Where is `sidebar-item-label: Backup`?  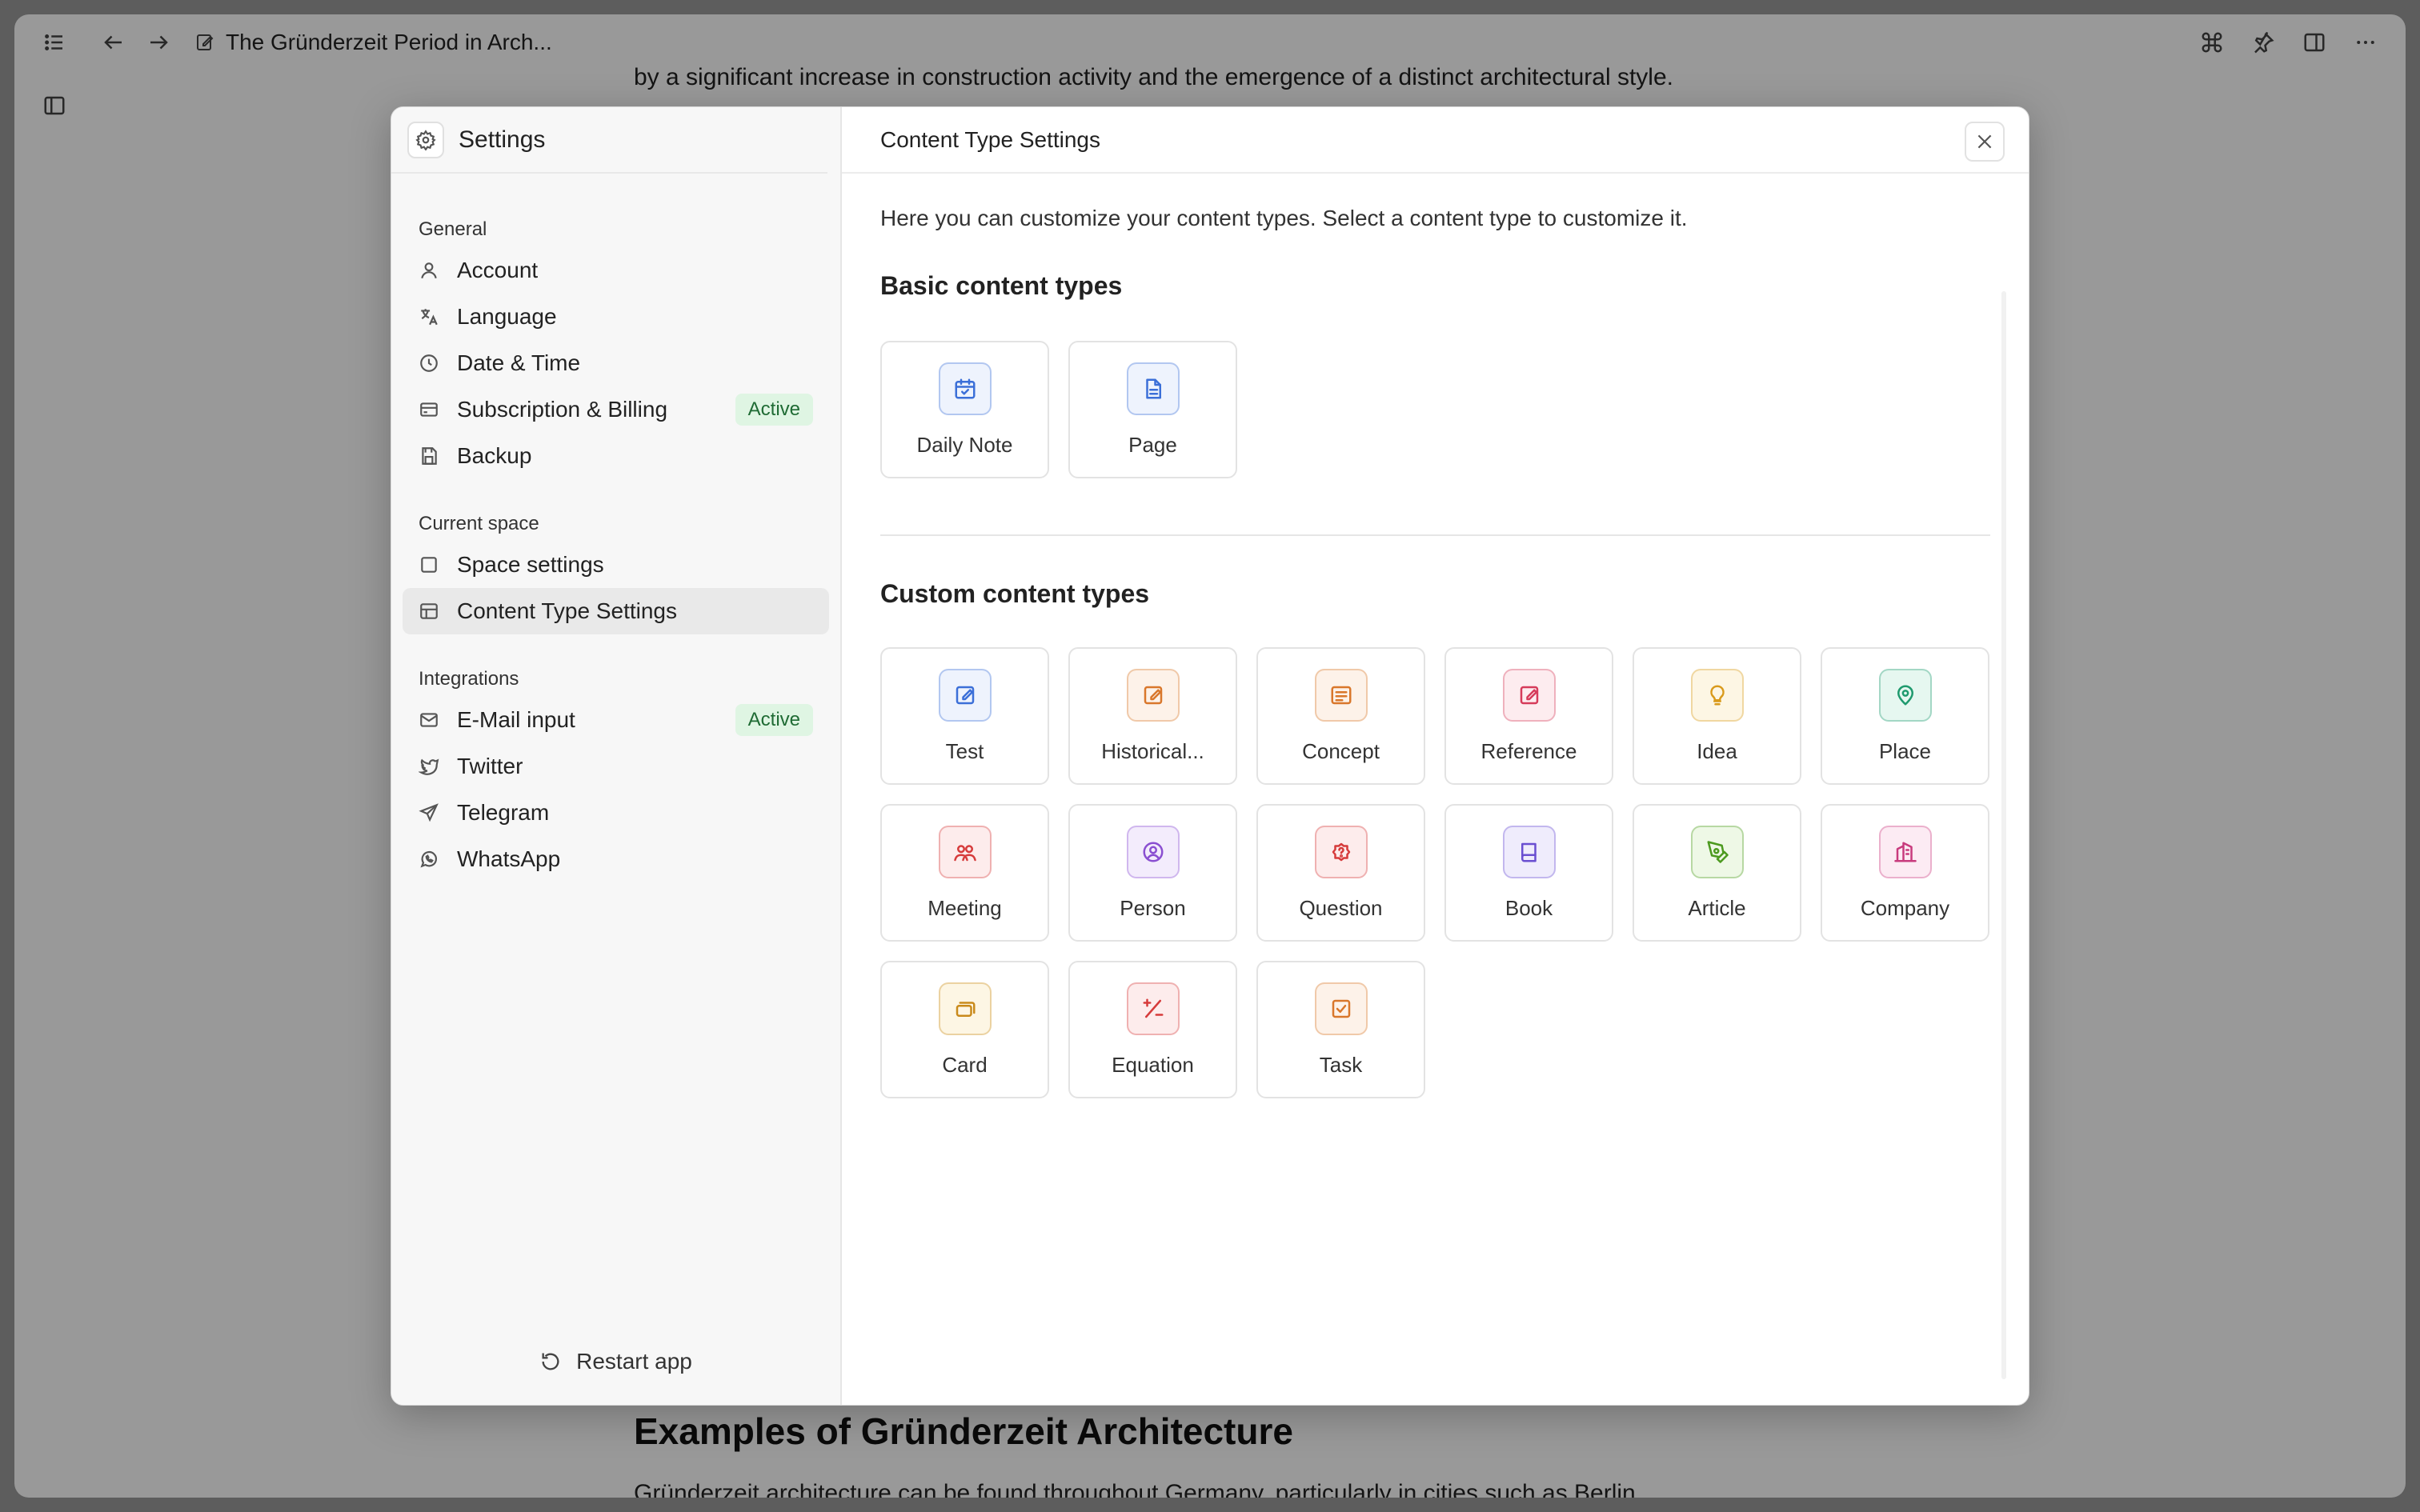 sidebar-item-label: Backup is located at coordinates (494, 455).